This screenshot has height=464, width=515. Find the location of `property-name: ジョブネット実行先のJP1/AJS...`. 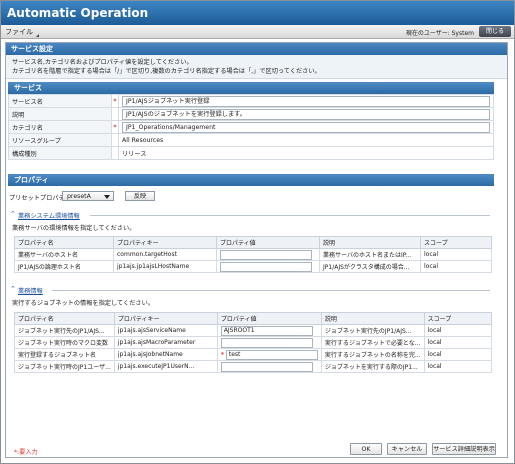

property-name: ジョブネット実行先のJP1/AJS... is located at coordinates (64, 330).